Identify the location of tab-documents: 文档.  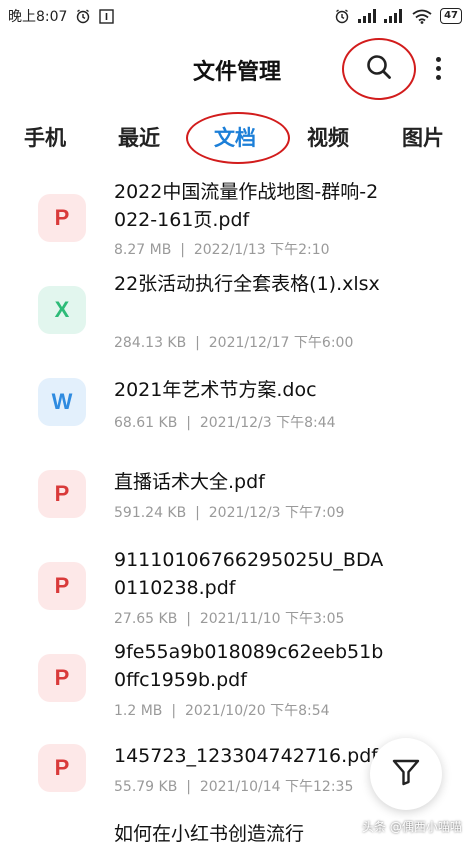
(235, 137).